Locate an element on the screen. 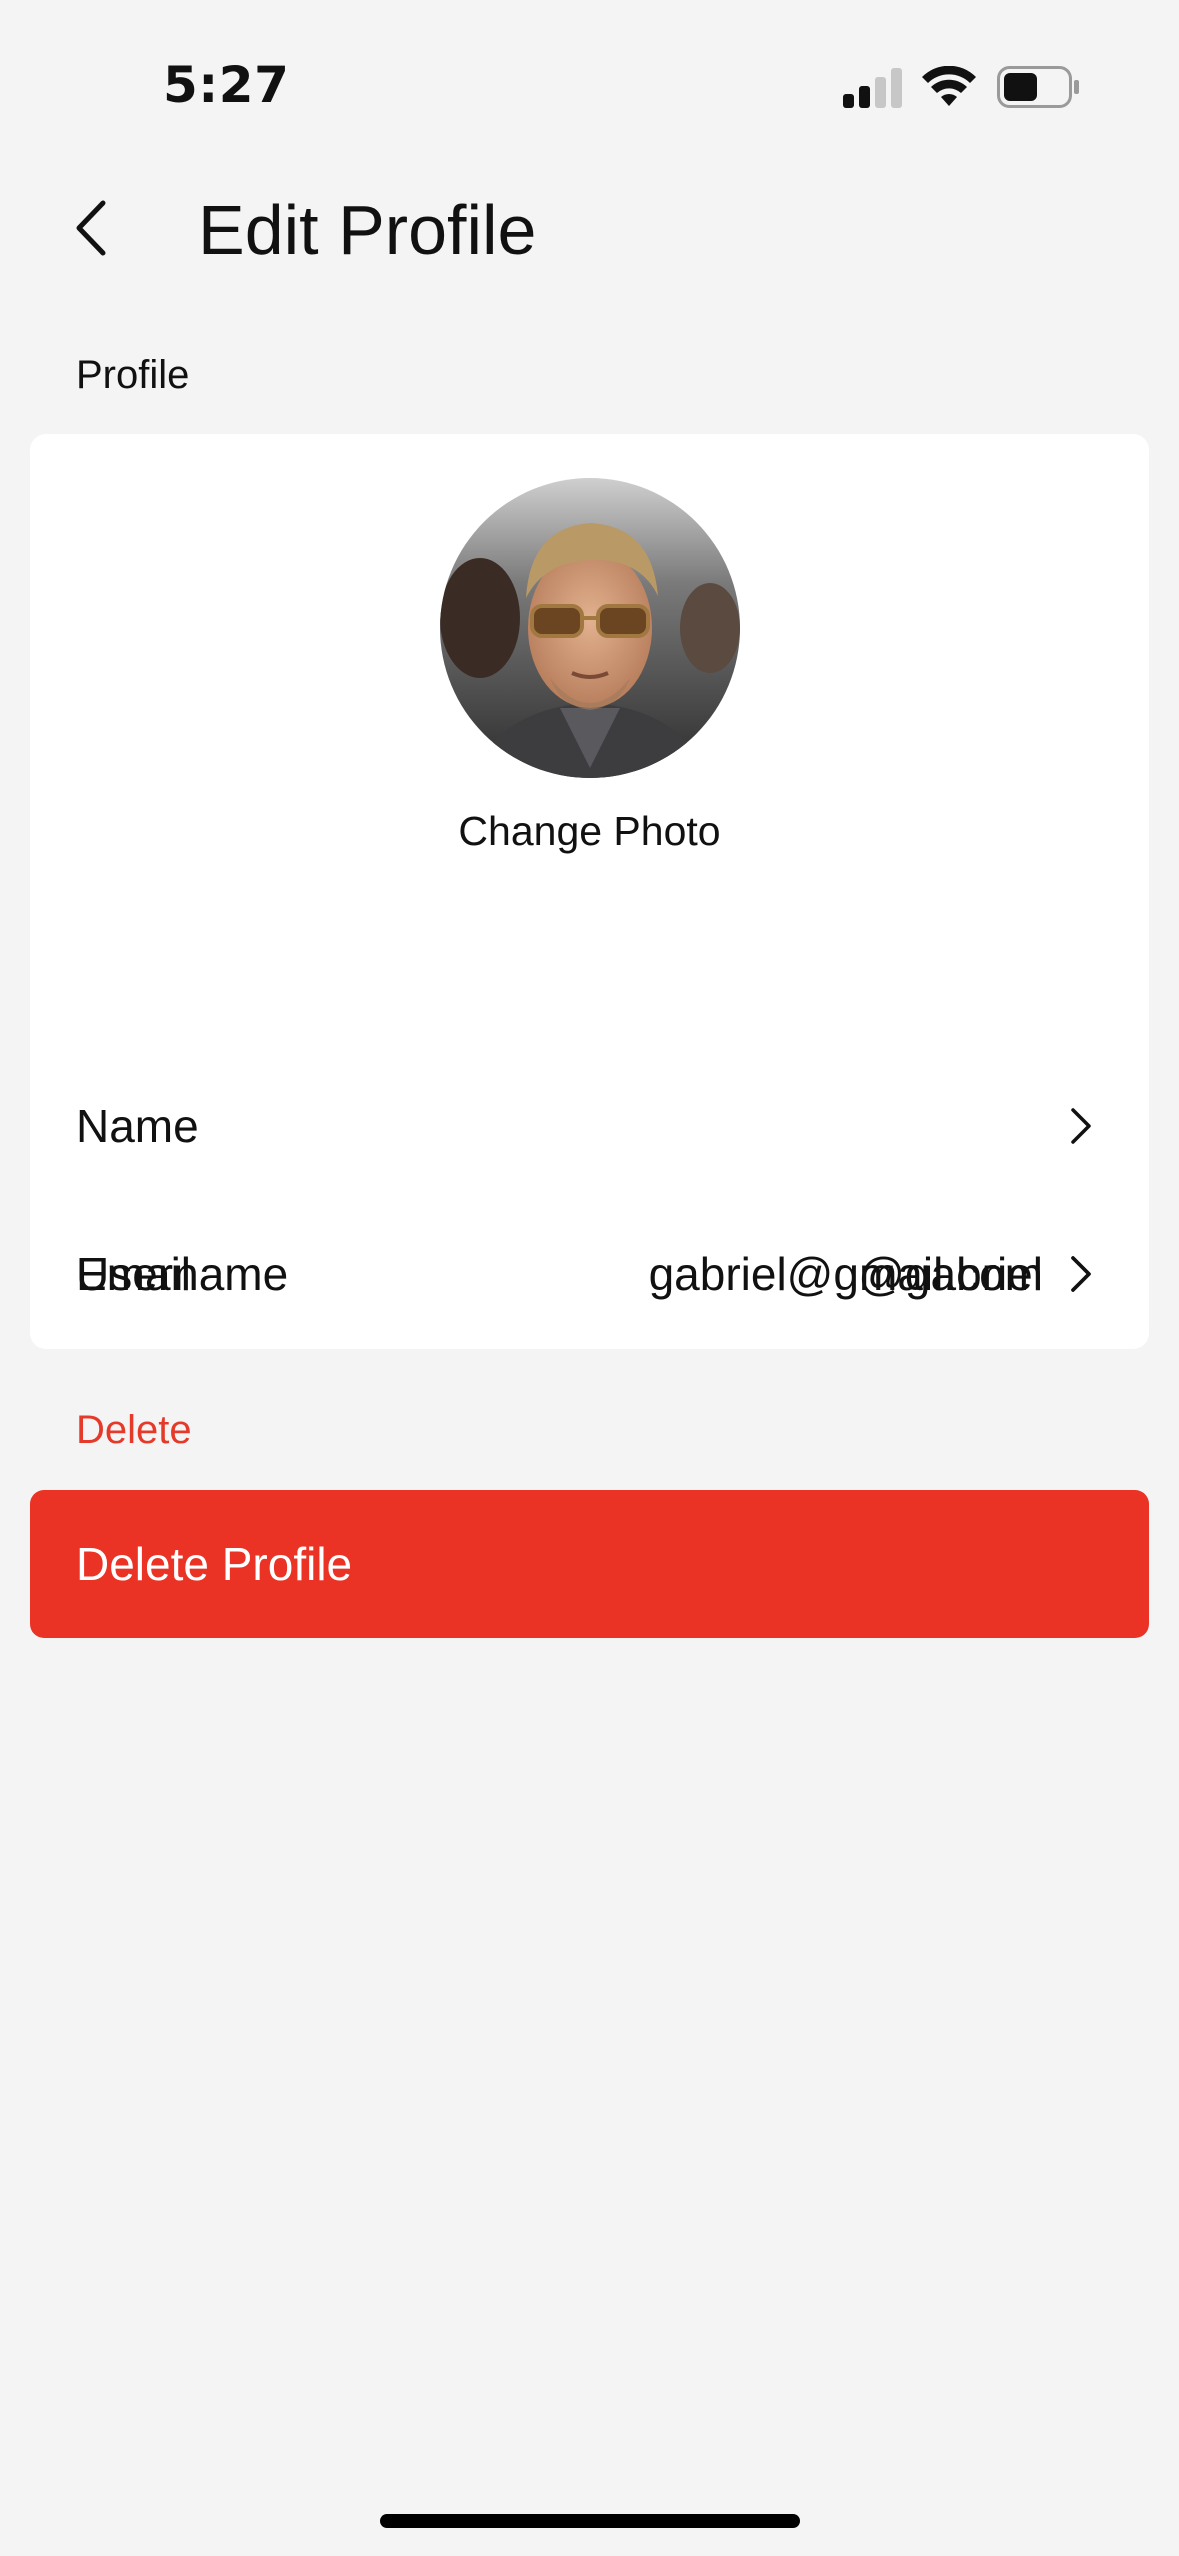 This screenshot has height=2556, width=1179. avatar is located at coordinates (590, 628).